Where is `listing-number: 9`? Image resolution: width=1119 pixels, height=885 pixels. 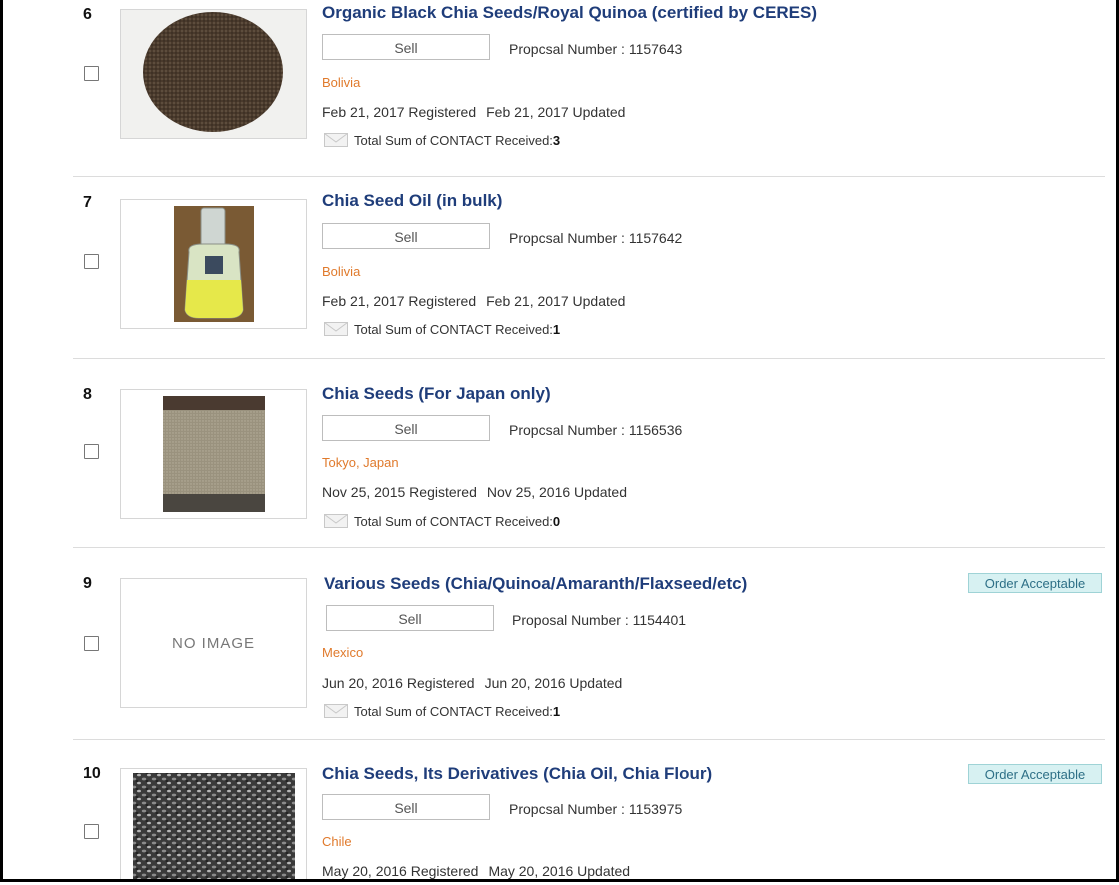
listing-number: 9 is located at coordinates (87, 583).